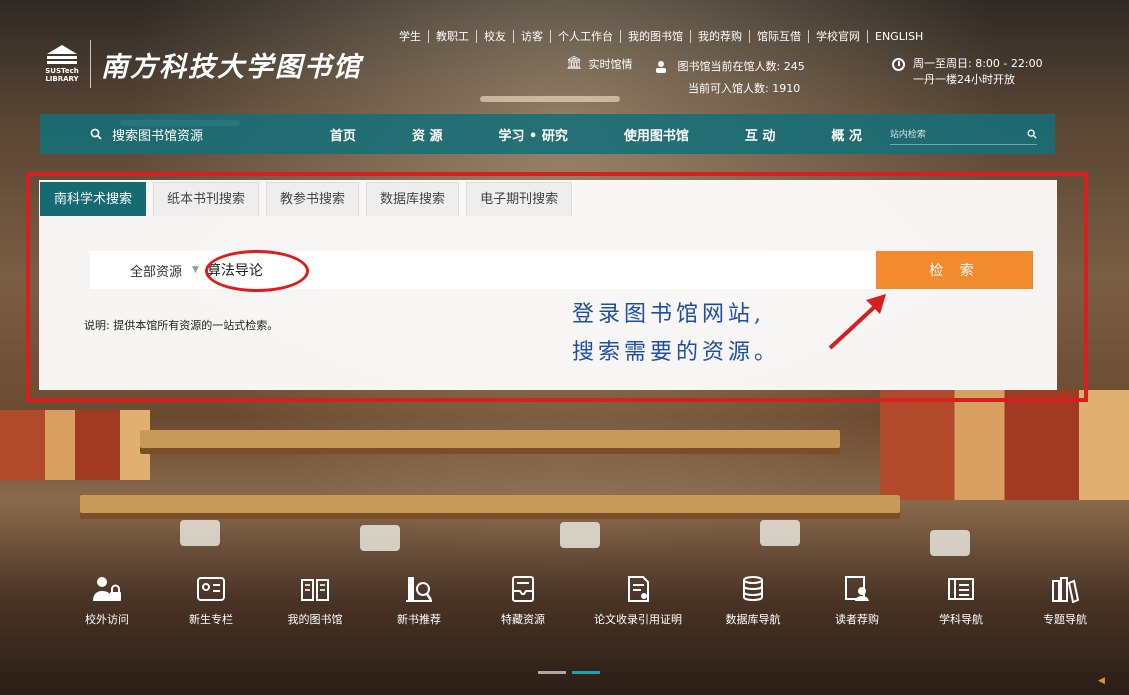 This screenshot has height=695, width=1129. I want to click on quick-label: 校外访问, so click(107, 619).